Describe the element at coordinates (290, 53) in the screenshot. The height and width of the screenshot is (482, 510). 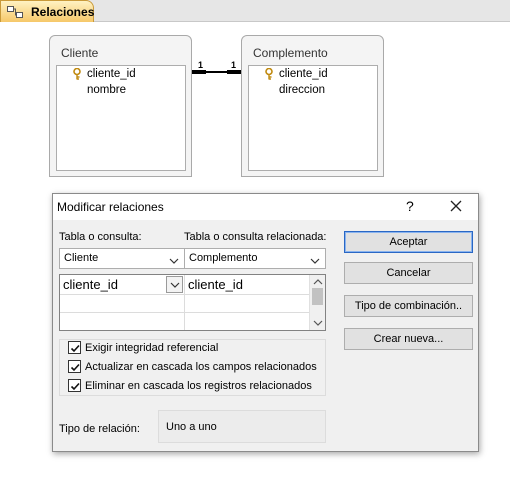
I see `table-title: Complemento` at that location.